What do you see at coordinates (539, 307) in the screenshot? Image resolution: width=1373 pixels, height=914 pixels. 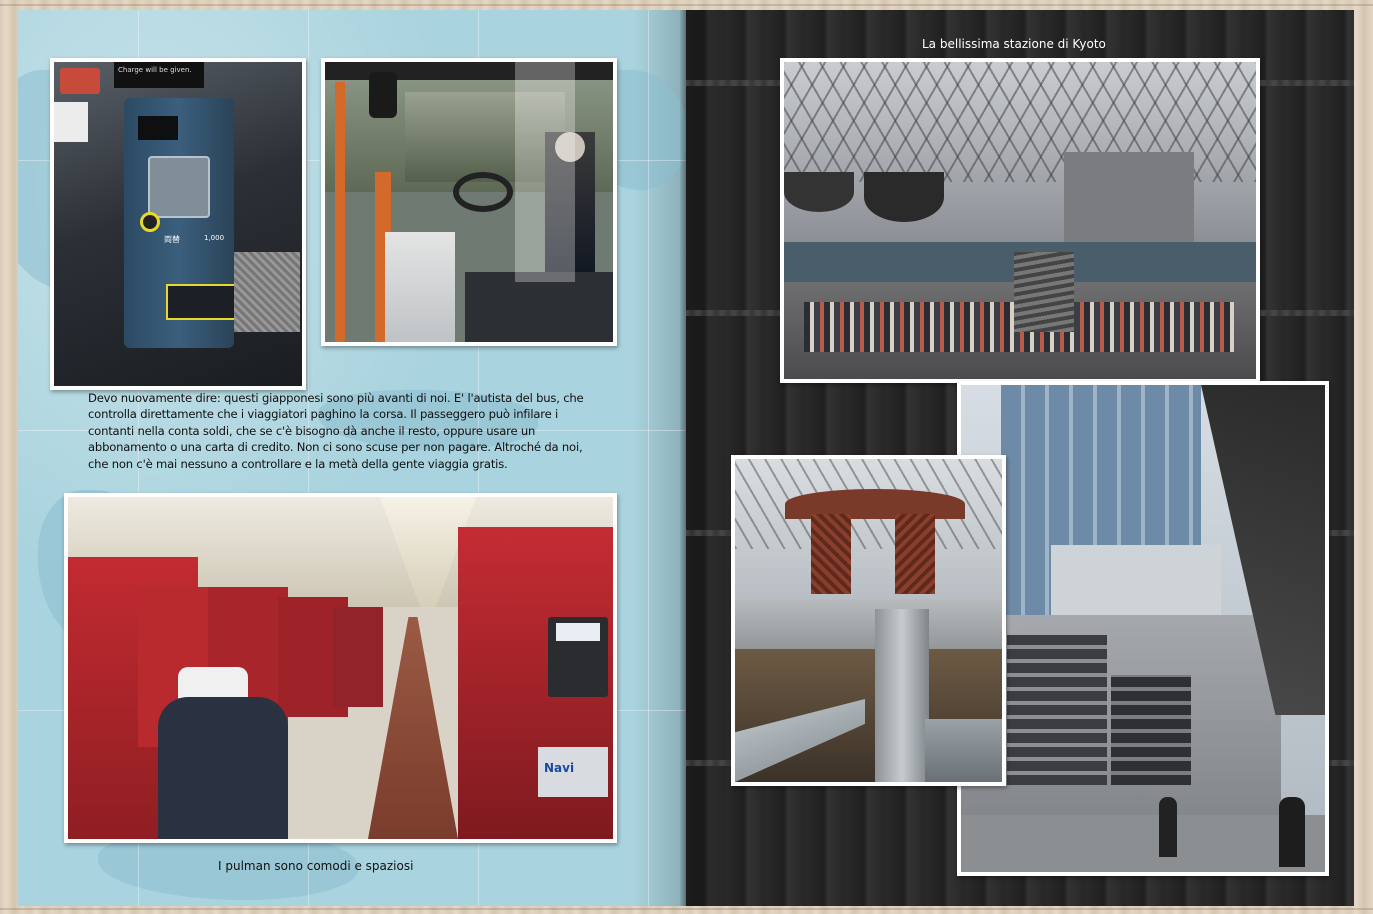 I see `dashboard` at bounding box center [539, 307].